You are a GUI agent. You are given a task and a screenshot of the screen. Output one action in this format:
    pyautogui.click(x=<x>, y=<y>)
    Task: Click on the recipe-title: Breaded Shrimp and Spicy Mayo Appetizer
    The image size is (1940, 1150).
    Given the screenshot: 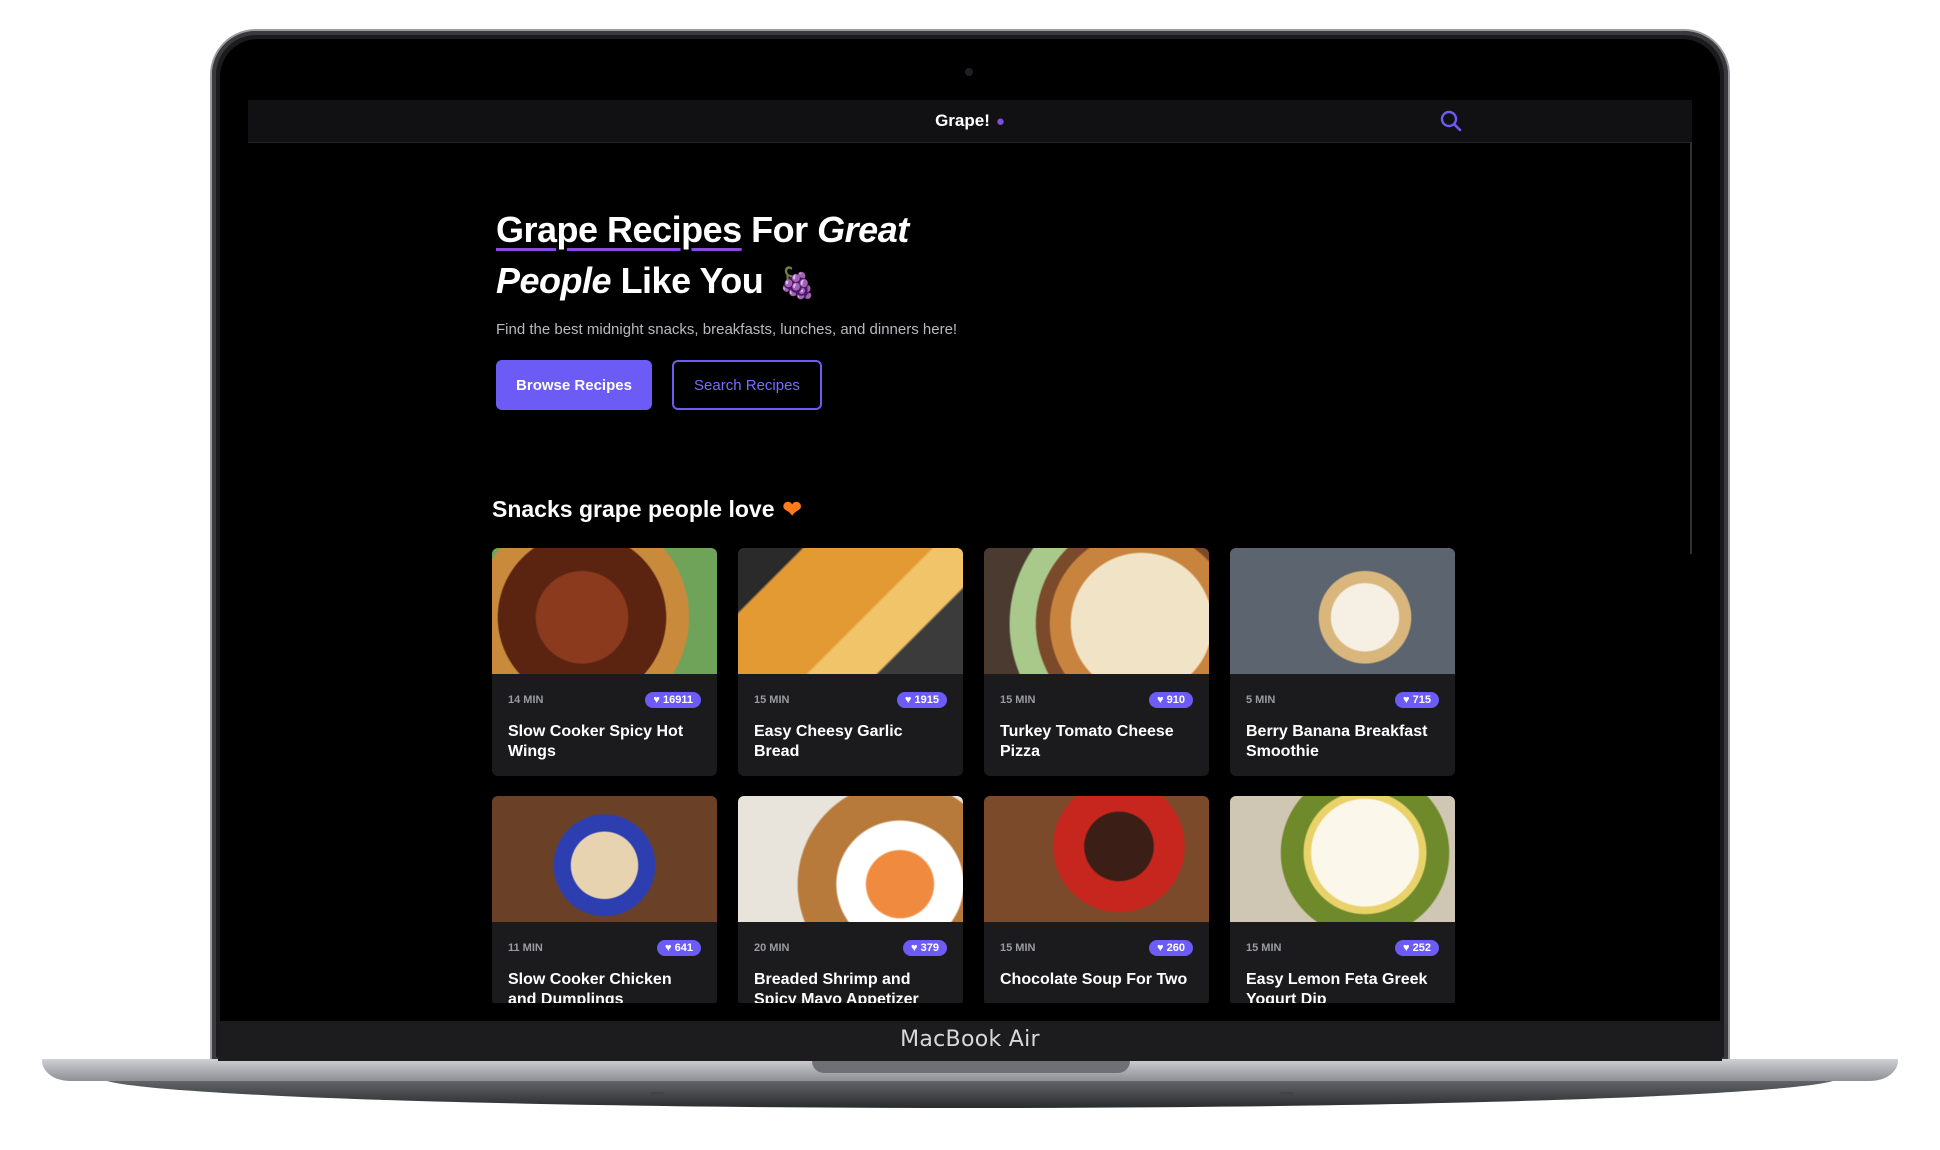 What is the action you would take?
    pyautogui.click(x=836, y=987)
    